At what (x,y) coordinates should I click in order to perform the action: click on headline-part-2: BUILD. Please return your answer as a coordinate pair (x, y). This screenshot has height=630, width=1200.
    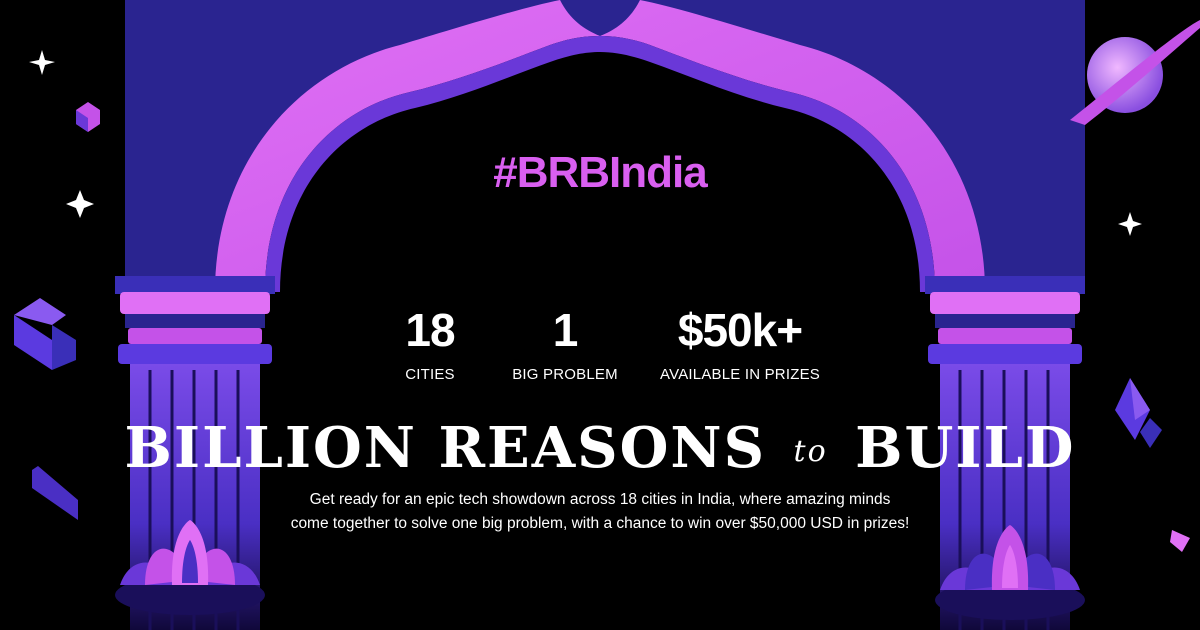
    Looking at the image, I should click on (965, 448).